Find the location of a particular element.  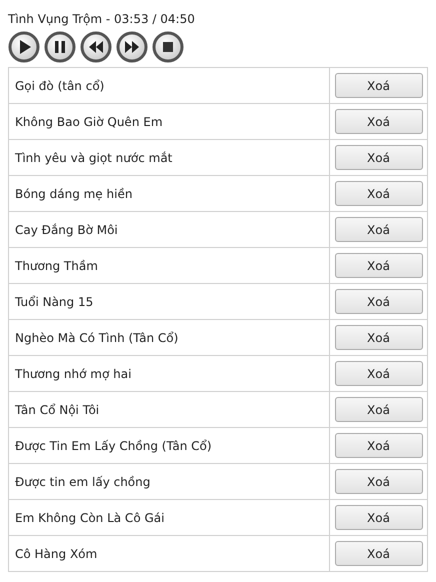

song-title: Tân Cổ Nội Tôi is located at coordinates (57, 409).